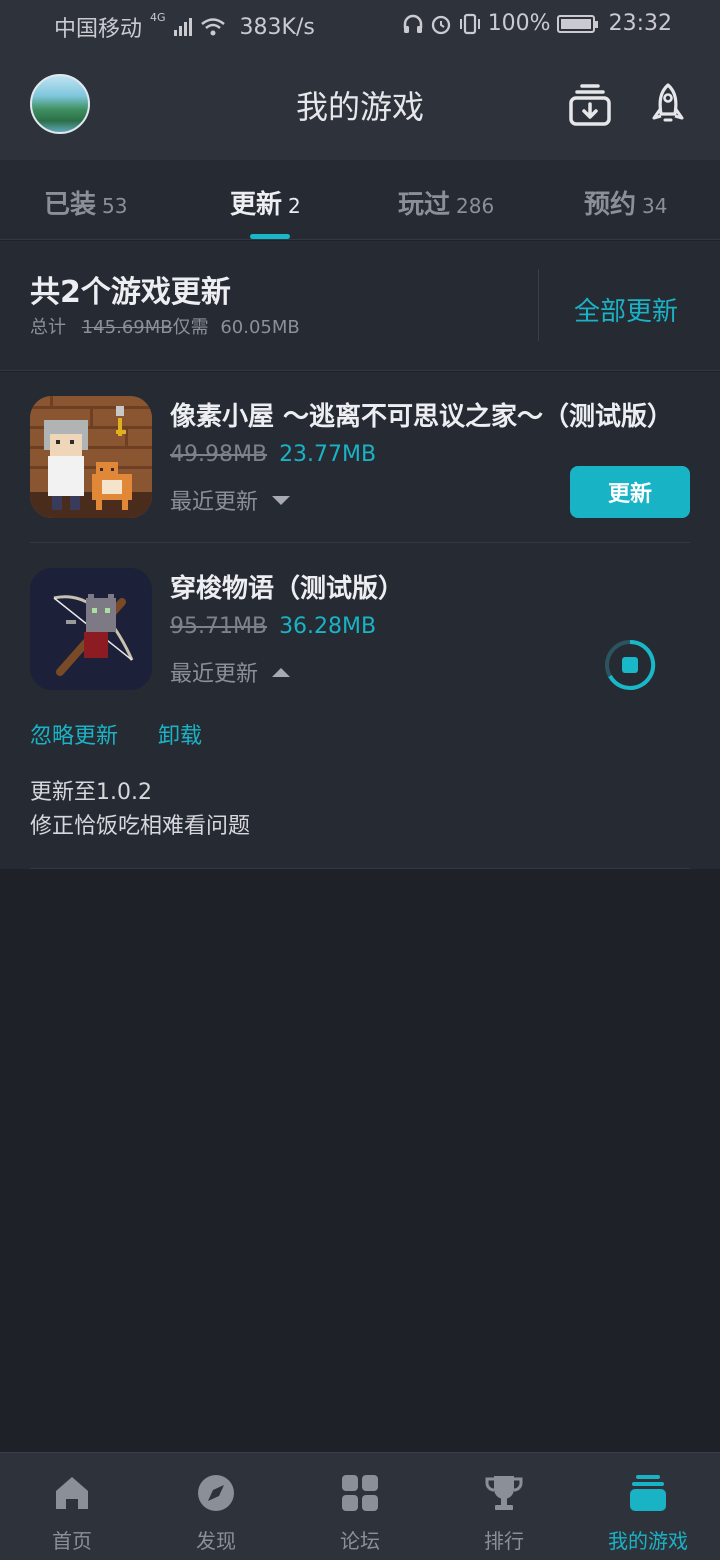 The height and width of the screenshot is (1560, 720). What do you see at coordinates (277, 27) in the screenshot?
I see `net-speed-label: 383K/s` at bounding box center [277, 27].